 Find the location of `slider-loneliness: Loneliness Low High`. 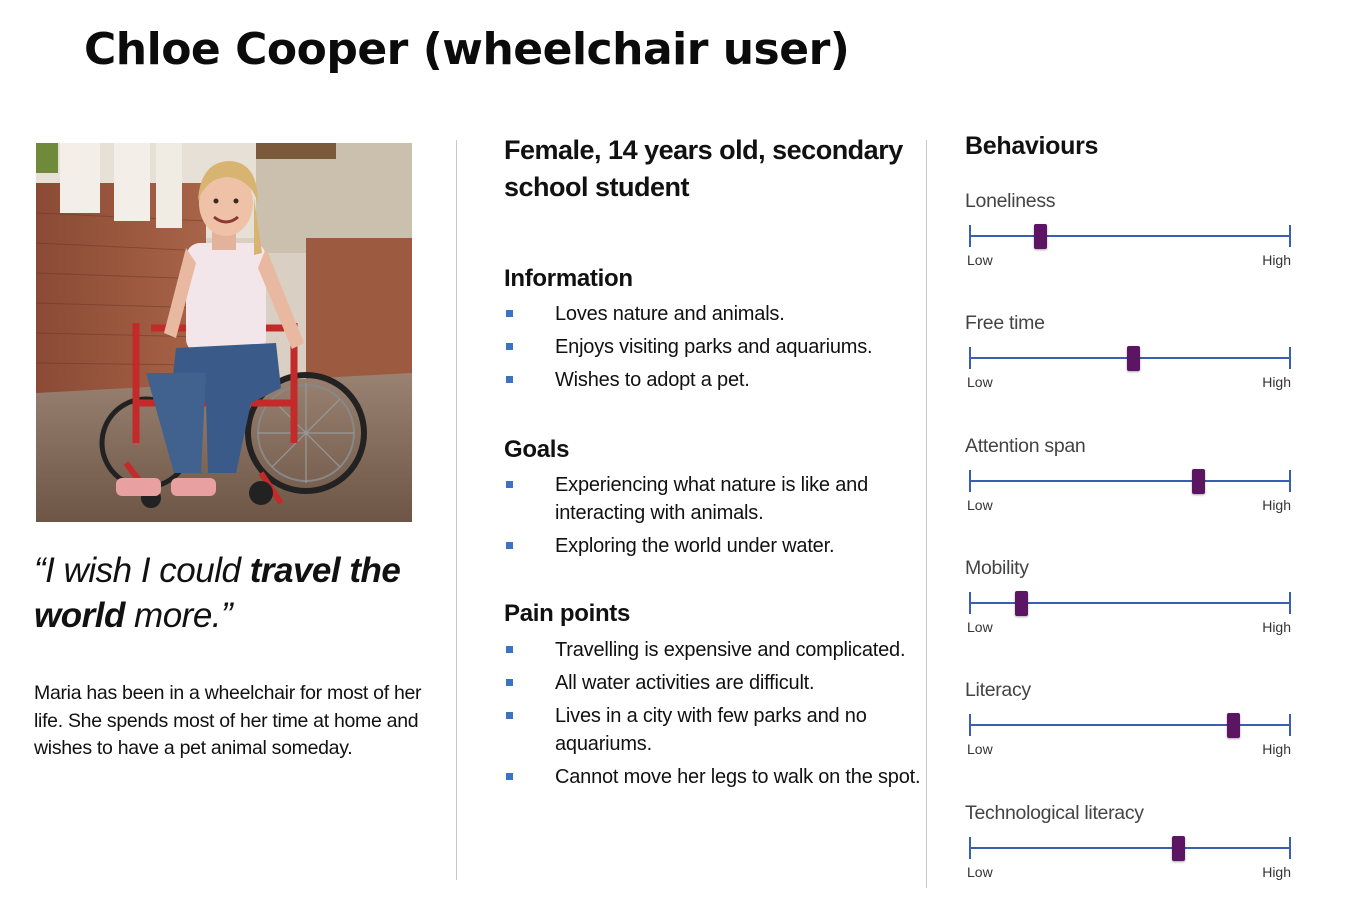

slider-loneliness: Loneliness Low High is located at coordinates (1130, 235).